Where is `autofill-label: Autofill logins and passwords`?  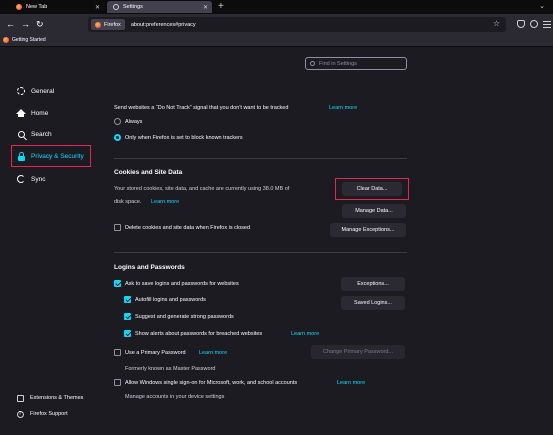
autofill-label: Autofill logins and passwords is located at coordinates (170, 300).